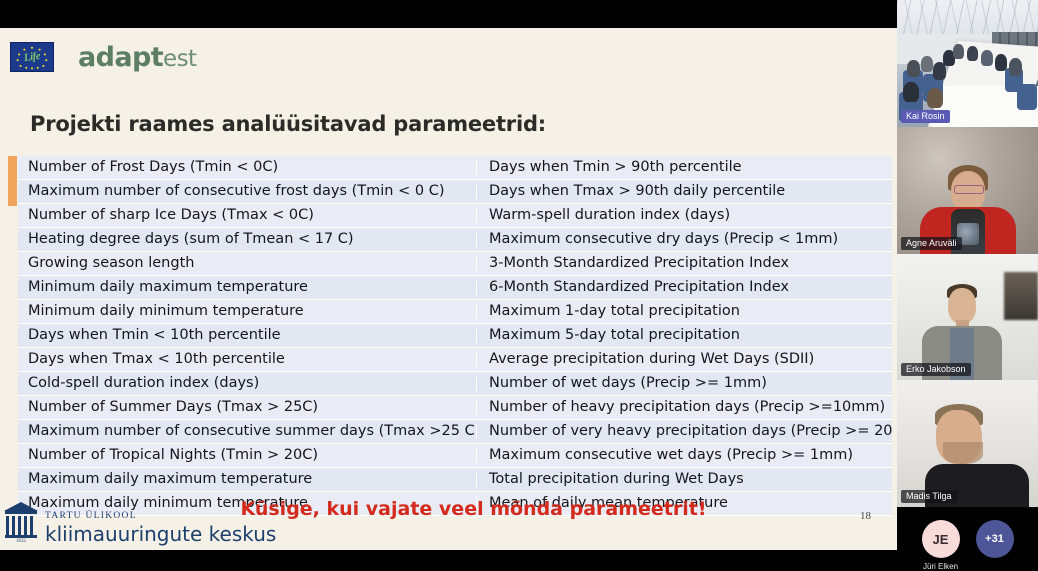 Image resolution: width=1038 pixels, height=571 pixels. What do you see at coordinates (940, 566) in the screenshot?
I see `participant-avatar-name: Jüri Elken` at bounding box center [940, 566].